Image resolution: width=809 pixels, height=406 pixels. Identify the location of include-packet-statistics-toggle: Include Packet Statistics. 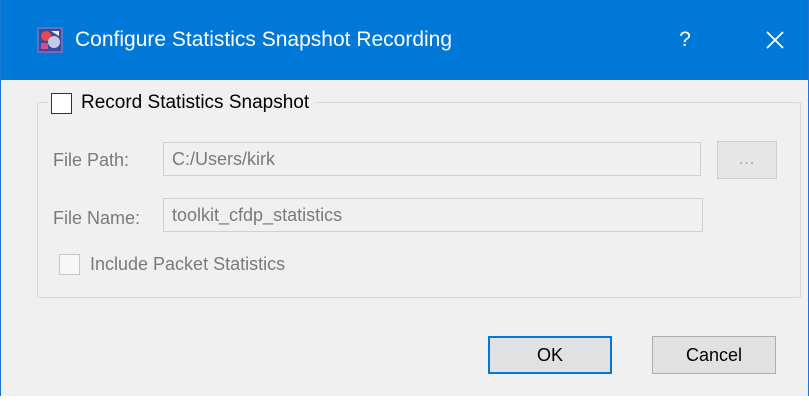
(172, 264).